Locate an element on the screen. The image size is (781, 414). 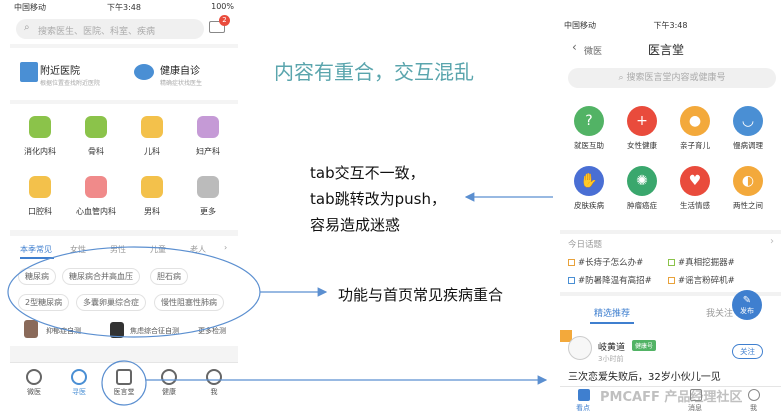
highlight-circle is located at coordinates (124, 383).